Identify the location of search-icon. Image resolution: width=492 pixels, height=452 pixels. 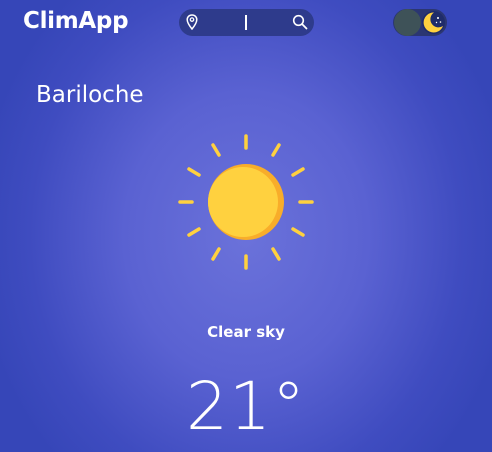
(300, 22).